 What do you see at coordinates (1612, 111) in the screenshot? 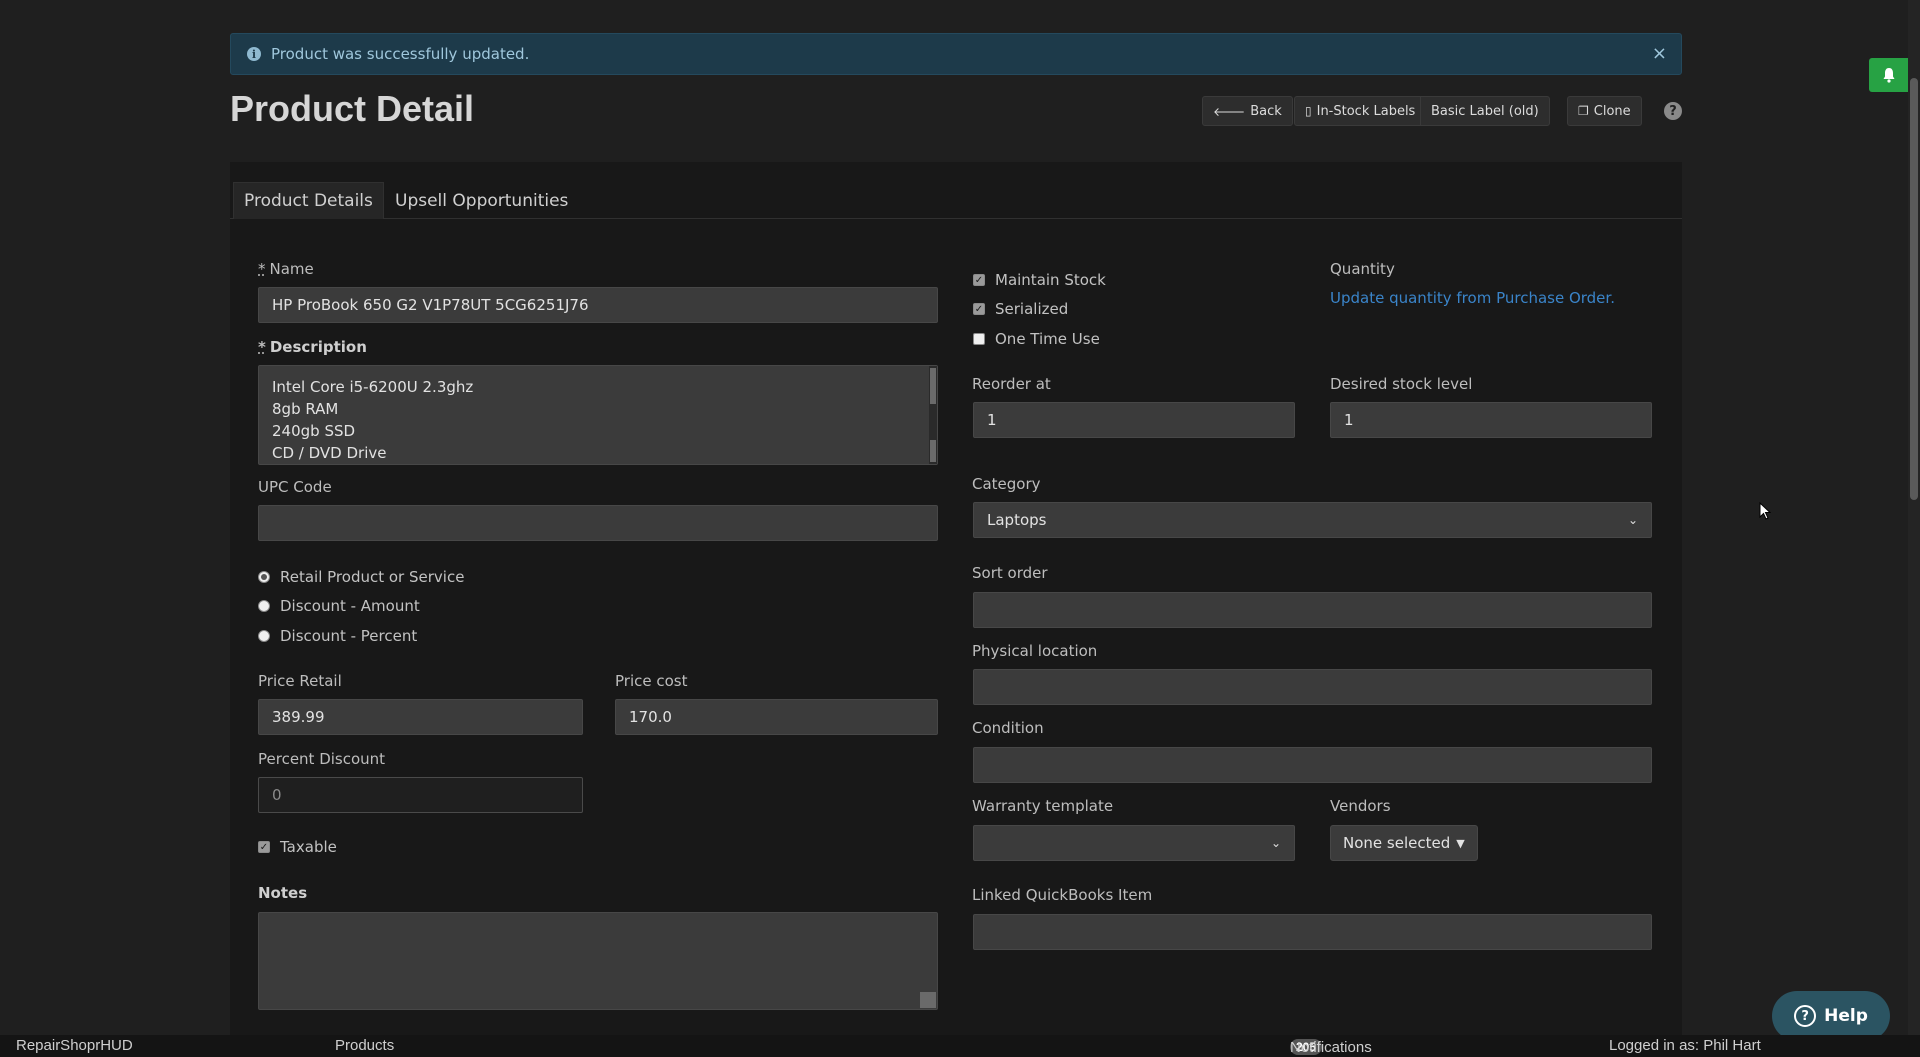
I see `clone-button-label: Clone` at bounding box center [1612, 111].